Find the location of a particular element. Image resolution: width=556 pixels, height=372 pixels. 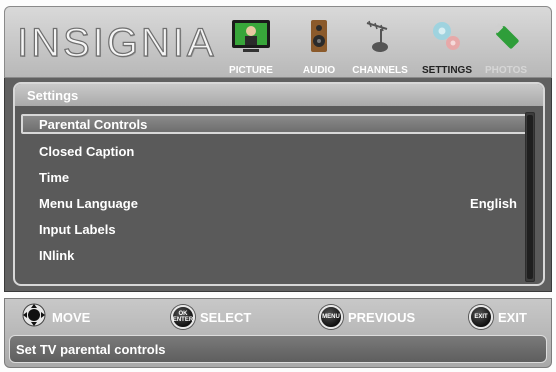

ok-enter-button-icon: OK ENTER is located at coordinates (183, 317).